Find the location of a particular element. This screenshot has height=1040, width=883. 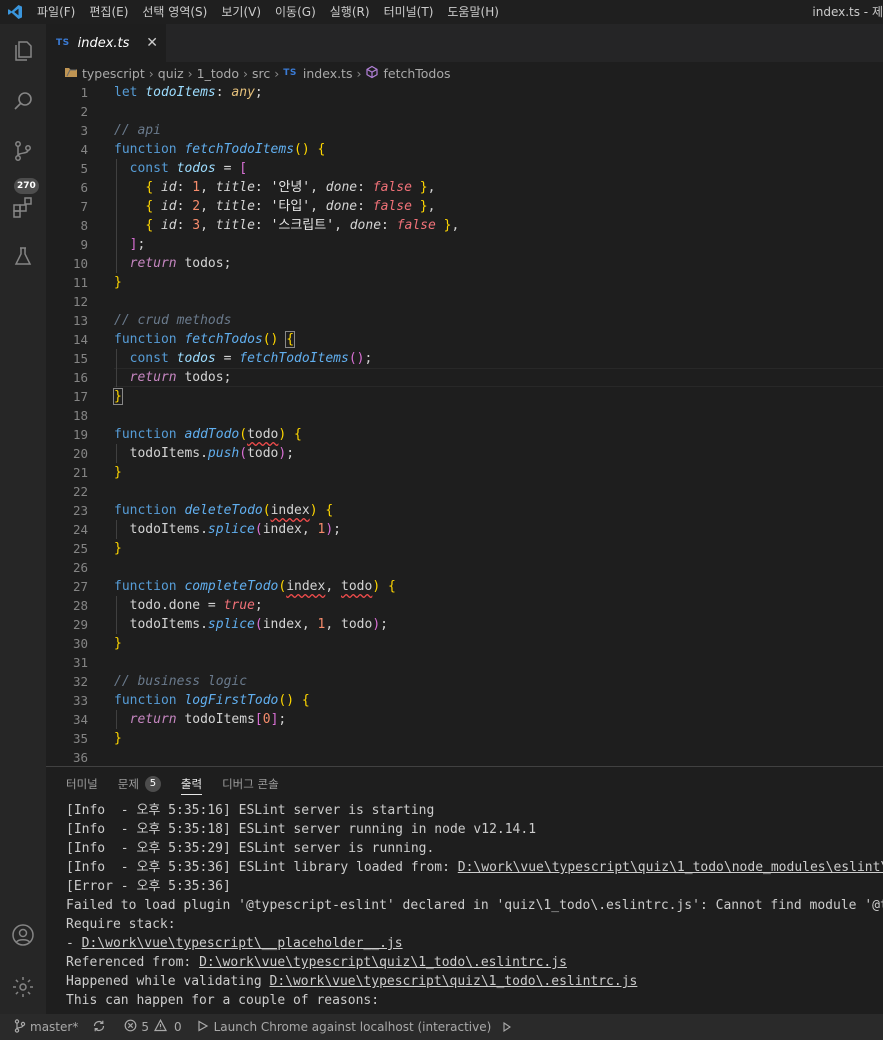

code-token: todos is located at coordinates (196, 168).